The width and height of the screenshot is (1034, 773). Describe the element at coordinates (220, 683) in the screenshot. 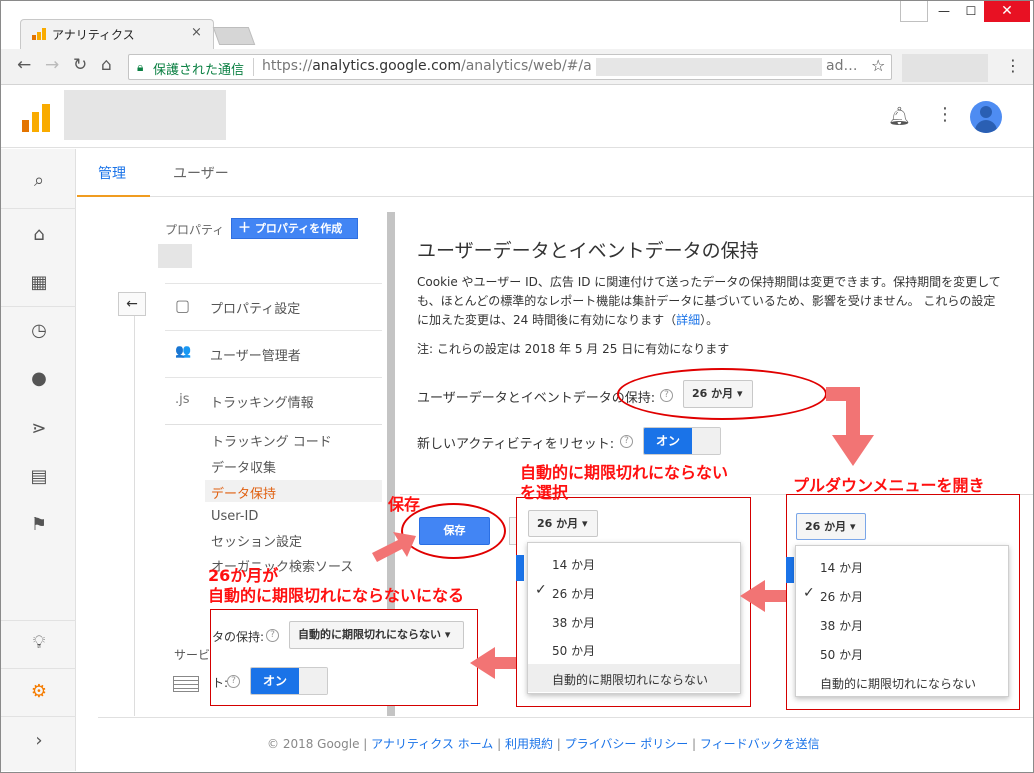

I see `result-toggle-label: ト:` at that location.